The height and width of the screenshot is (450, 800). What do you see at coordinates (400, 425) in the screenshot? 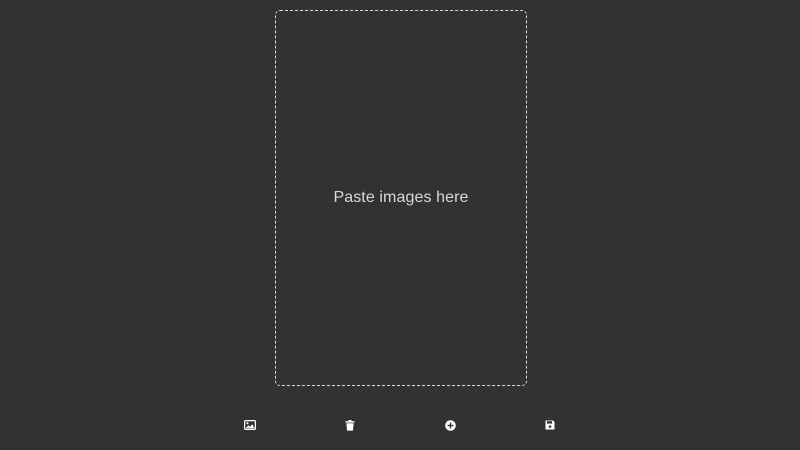
I see `bottom-toolbar` at bounding box center [400, 425].